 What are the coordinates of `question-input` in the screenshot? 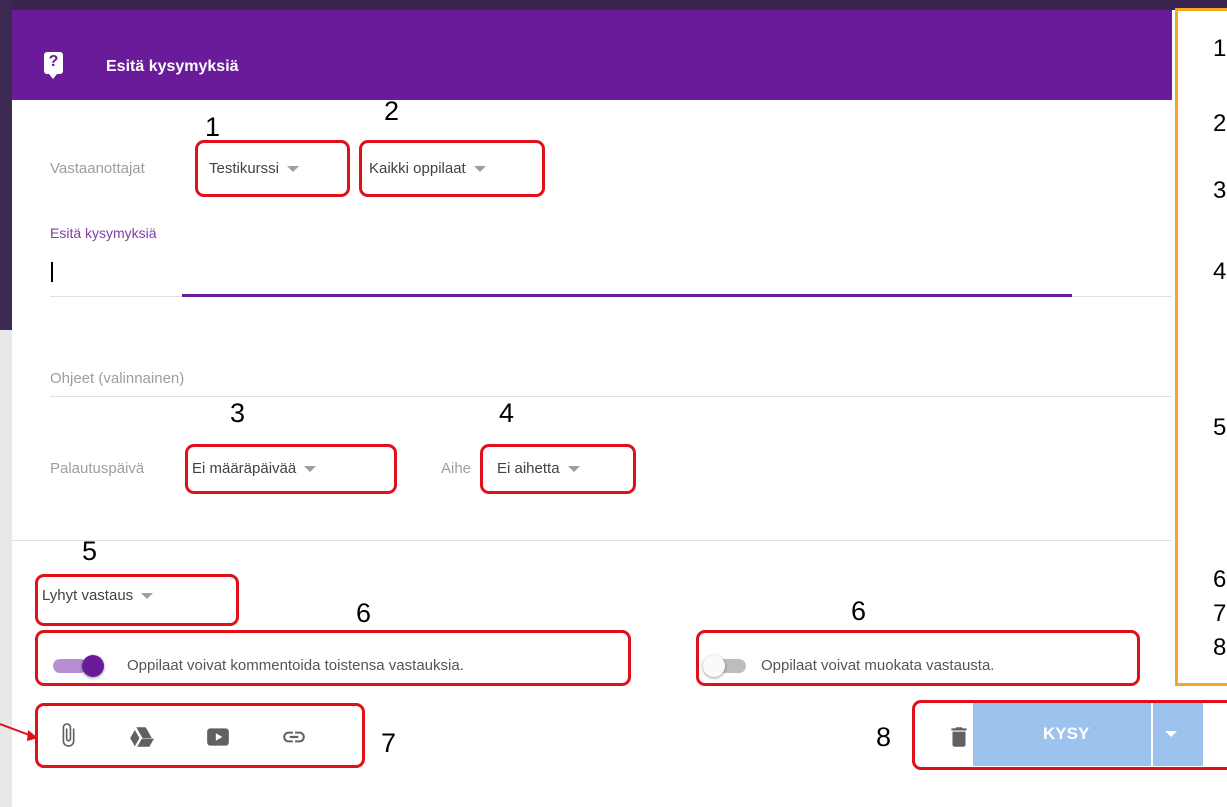 It's located at (610, 273).